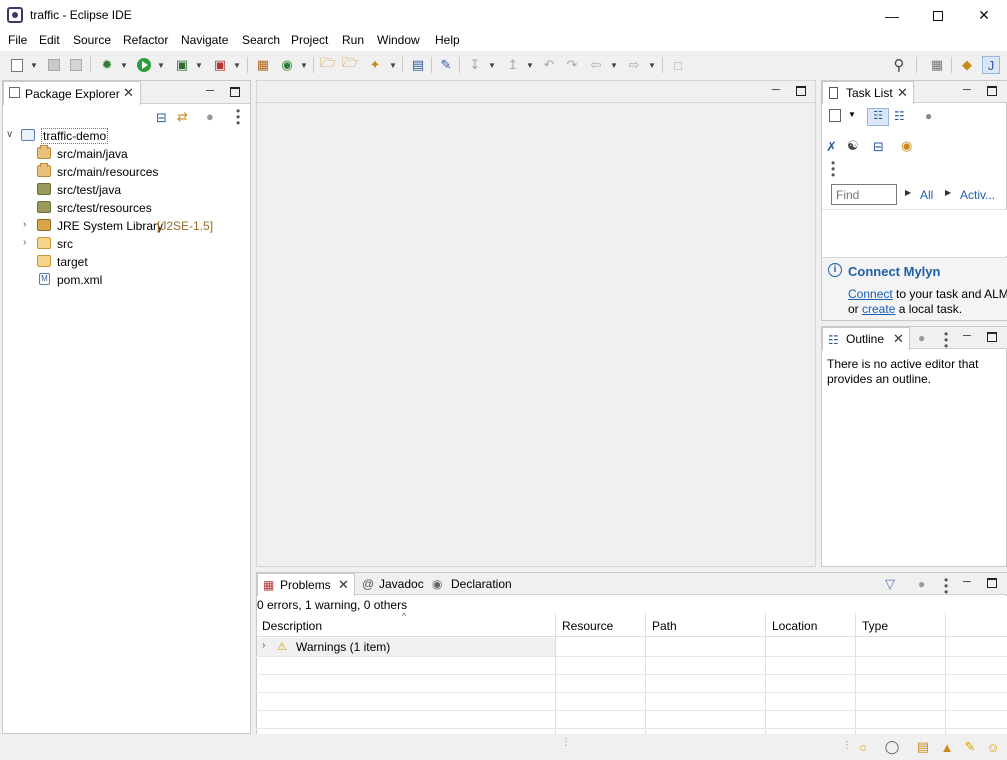  Describe the element at coordinates (375, 65) in the screenshot. I see `search-tool-icon: ✦` at that location.